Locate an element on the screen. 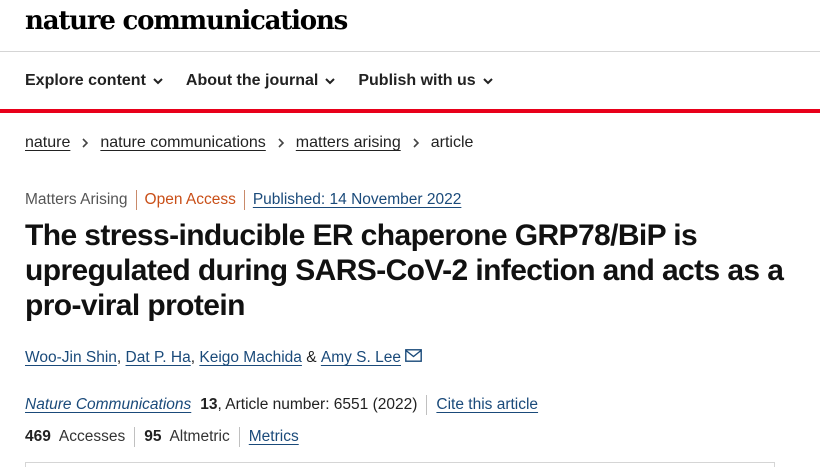 This screenshot has height=467, width=820. article-metrics: 469 Accesses 95 Altmetric Metrics is located at coordinates (162, 437).